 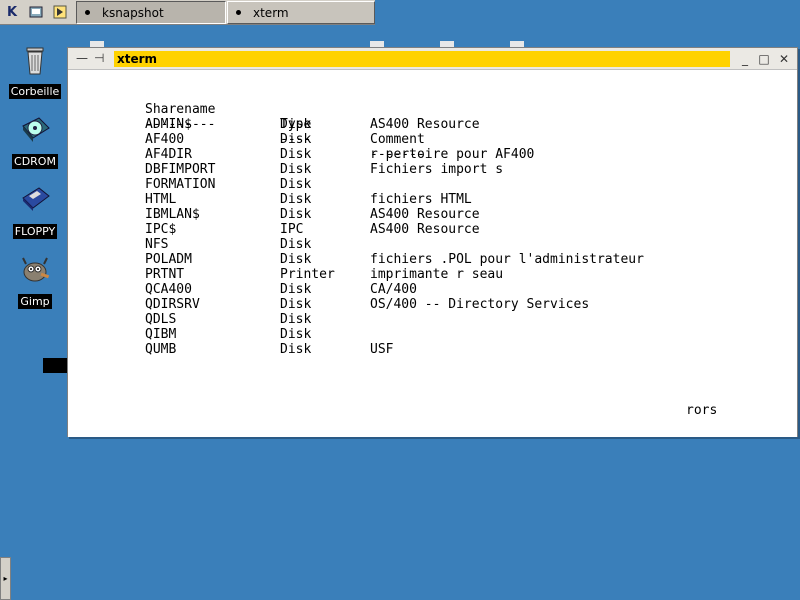 I want to click on header-comment: Comment, so click(x=397, y=139).